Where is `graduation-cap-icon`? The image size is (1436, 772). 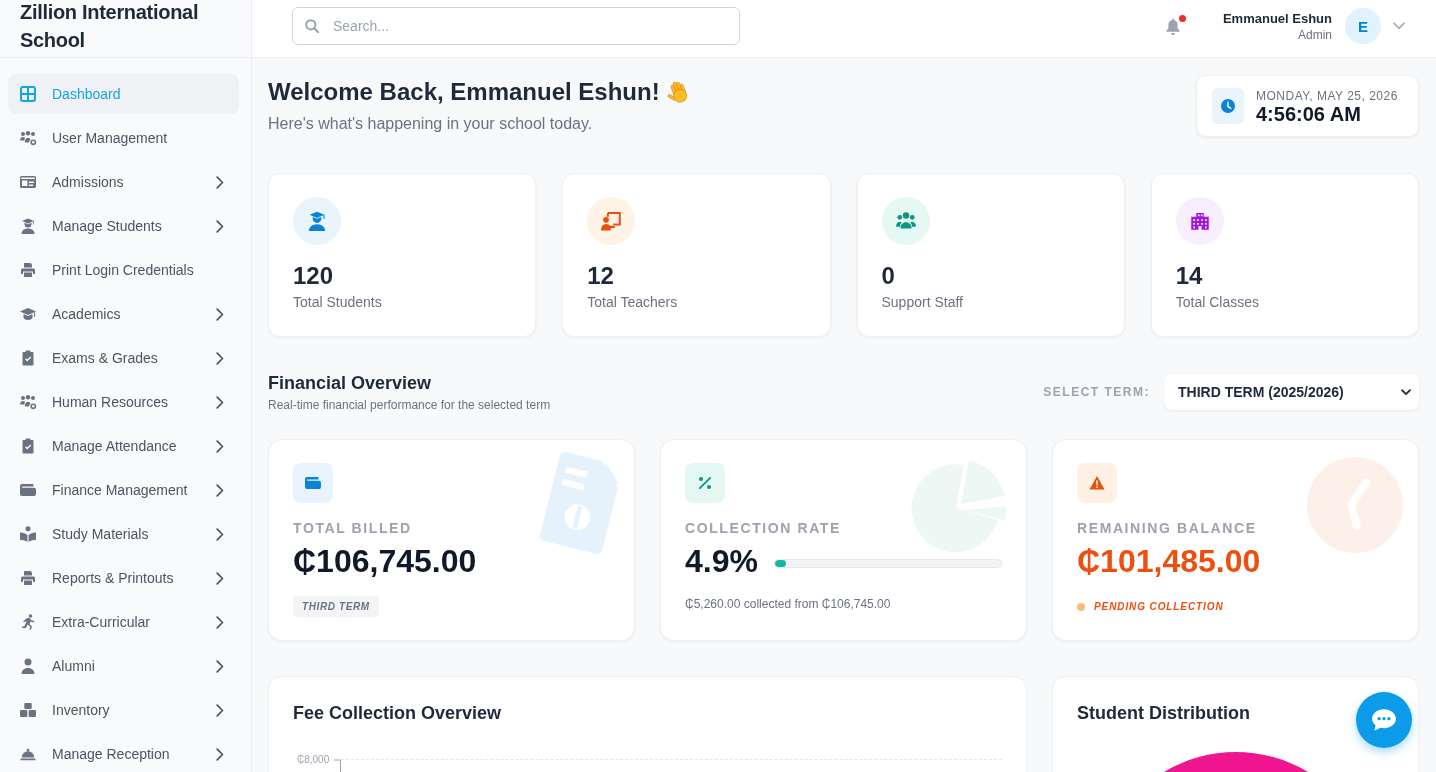
graduation-cap-icon is located at coordinates (28, 314).